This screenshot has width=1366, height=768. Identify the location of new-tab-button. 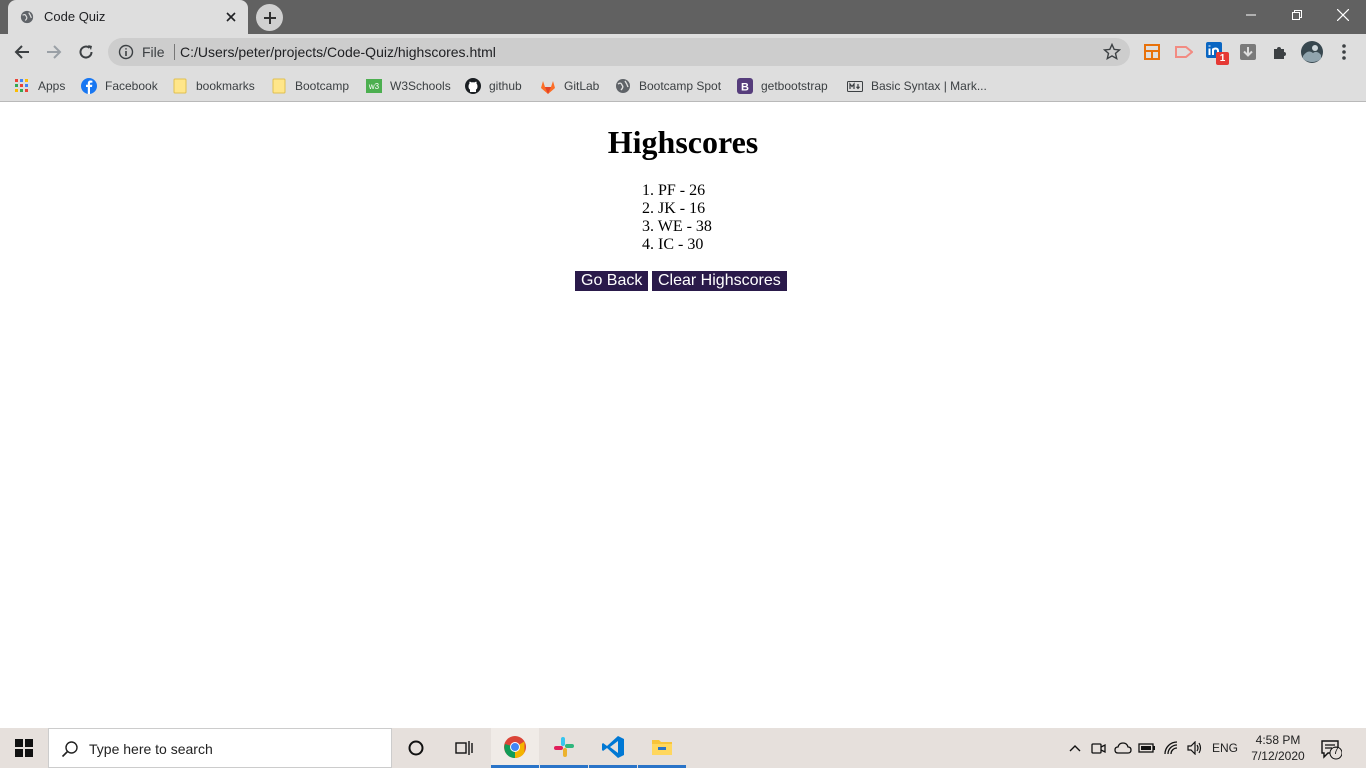
(269, 17).